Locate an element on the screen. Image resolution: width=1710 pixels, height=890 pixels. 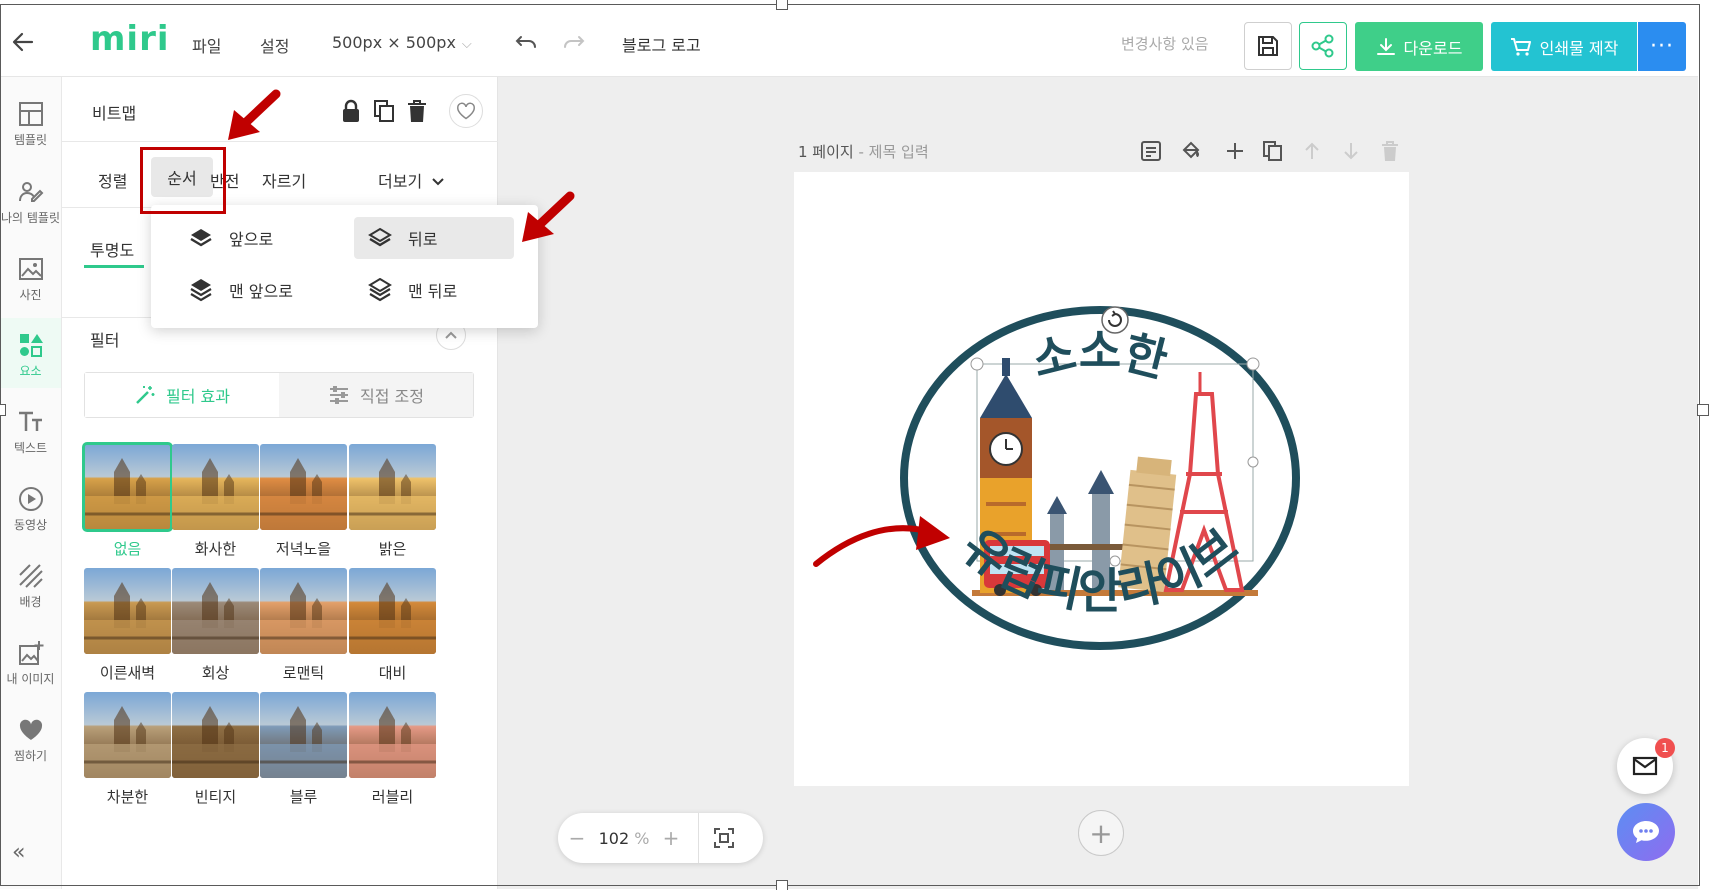
document-title: 블로그 로고 is located at coordinates (661, 44).